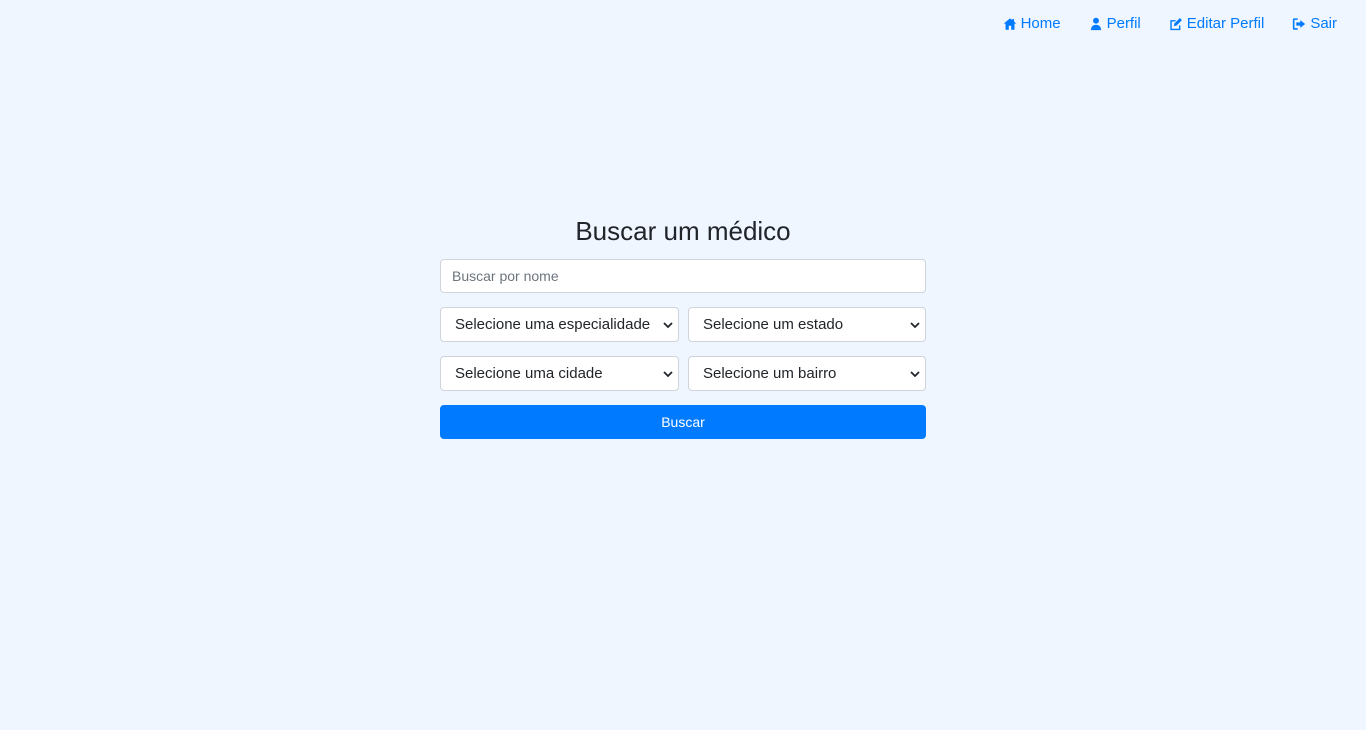  Describe the element at coordinates (1096, 24) in the screenshot. I see `user-icon` at that location.